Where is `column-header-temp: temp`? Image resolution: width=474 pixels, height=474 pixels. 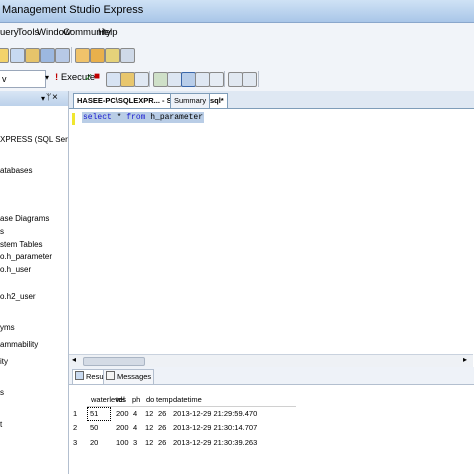 column-header-temp: temp is located at coordinates (164, 399).